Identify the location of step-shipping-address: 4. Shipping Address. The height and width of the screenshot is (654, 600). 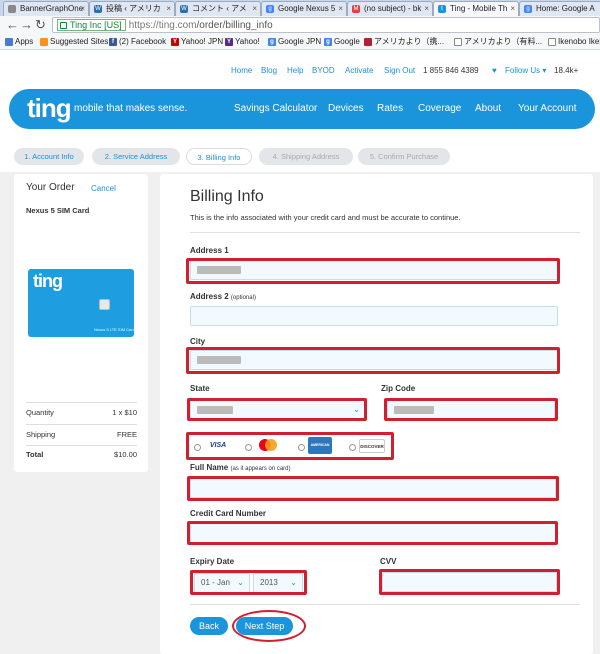
(306, 156).